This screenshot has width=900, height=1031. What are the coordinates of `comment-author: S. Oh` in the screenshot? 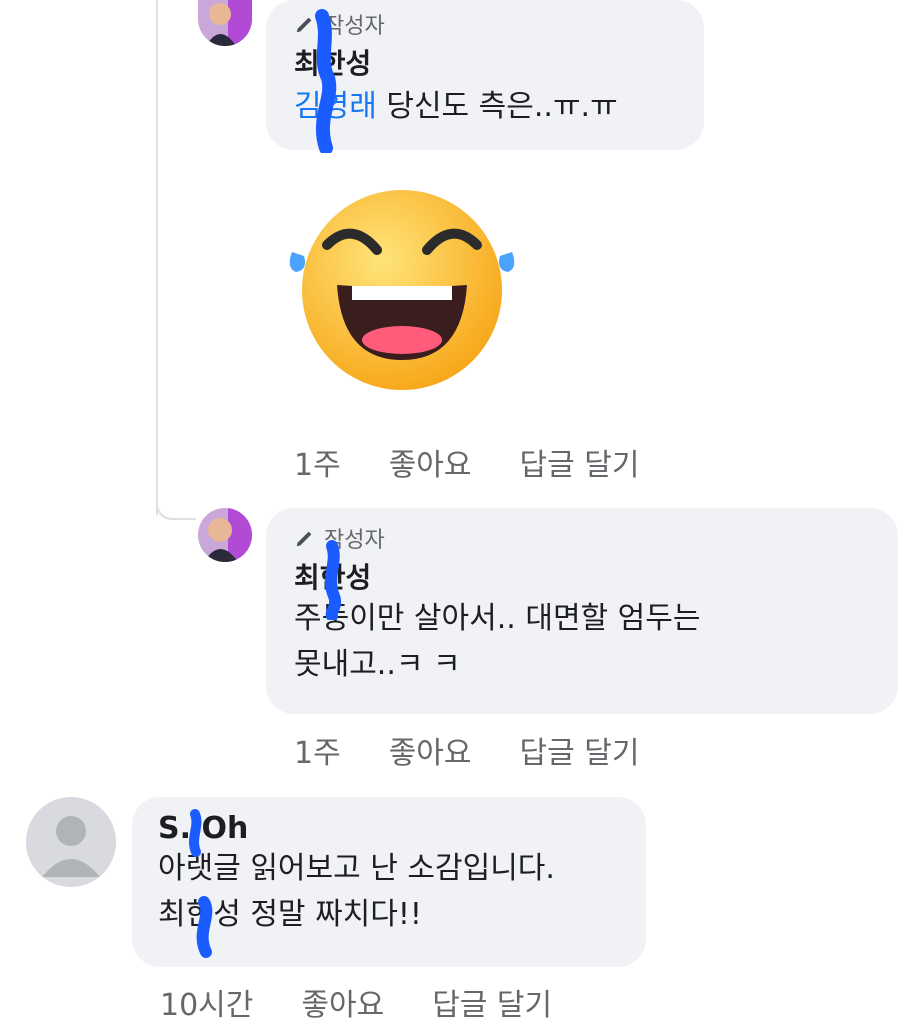 It's located at (389, 828).